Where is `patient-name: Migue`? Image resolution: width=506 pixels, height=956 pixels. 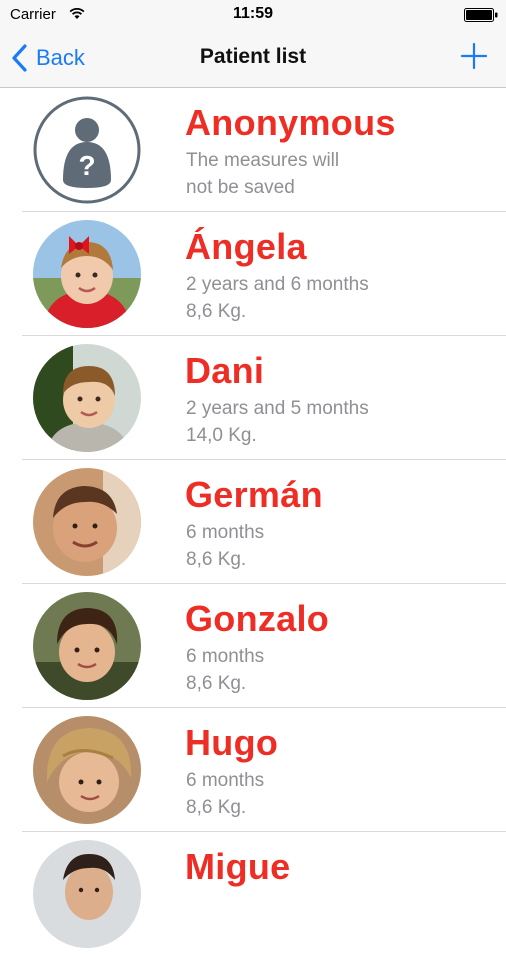 patient-name: Migue is located at coordinates (238, 866).